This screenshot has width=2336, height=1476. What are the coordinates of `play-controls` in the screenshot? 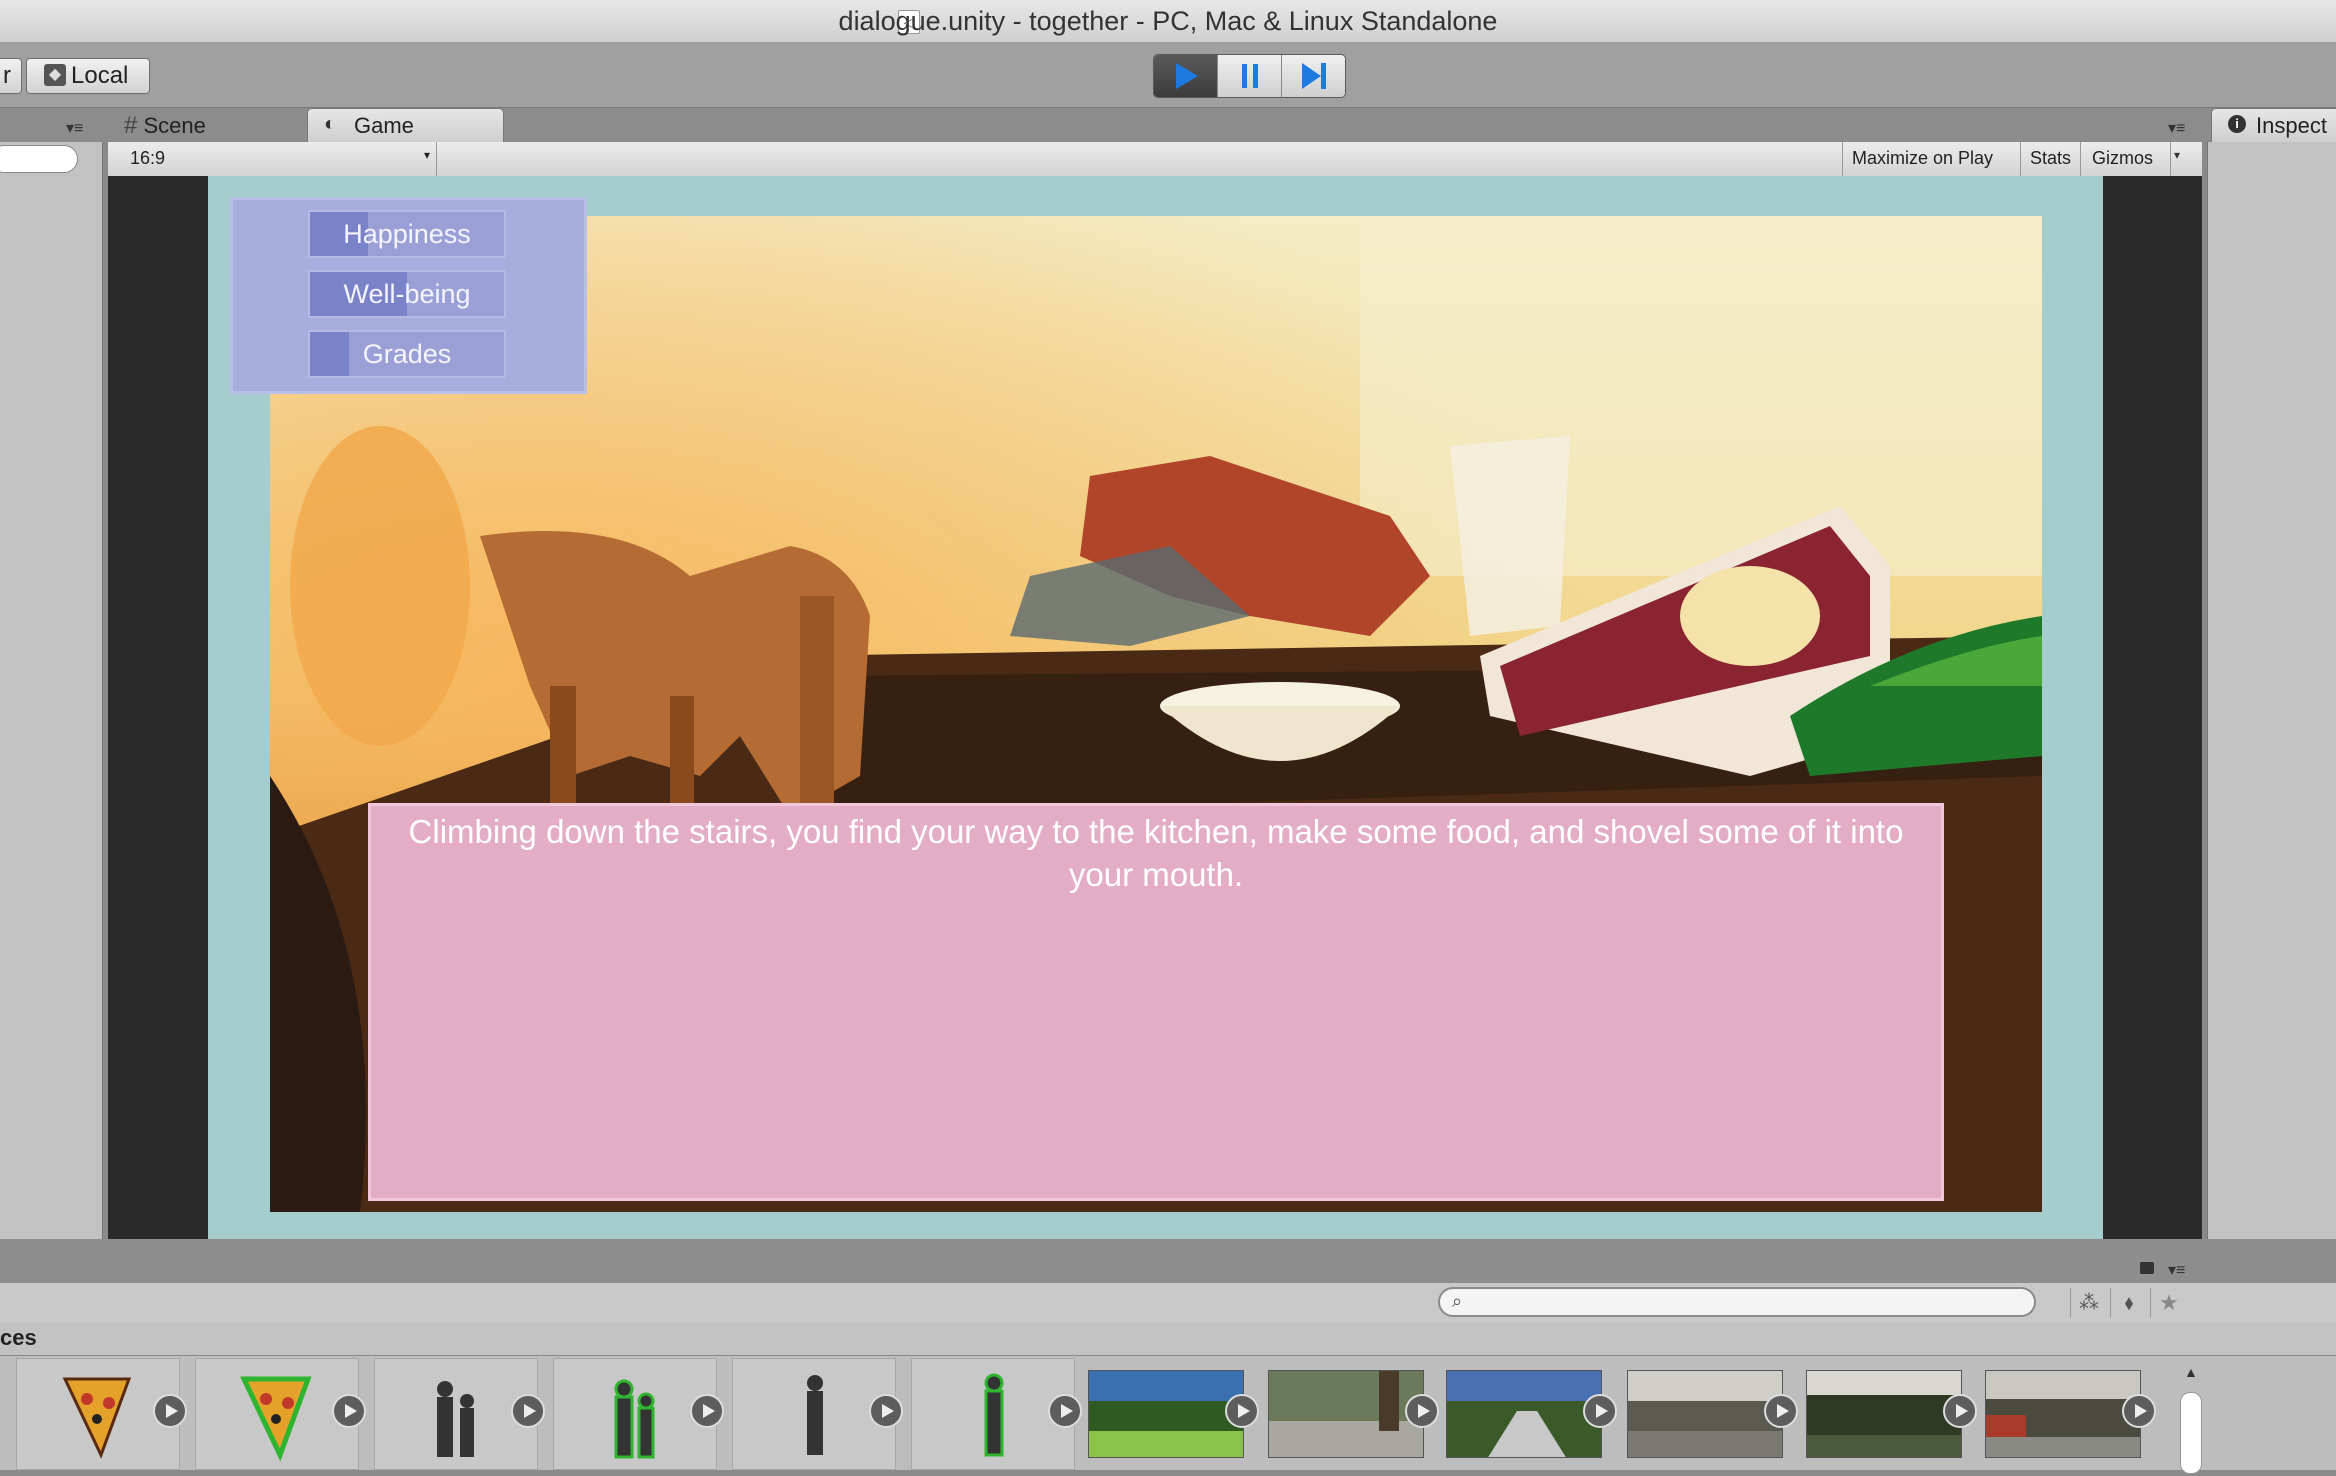 It's located at (1249, 76).